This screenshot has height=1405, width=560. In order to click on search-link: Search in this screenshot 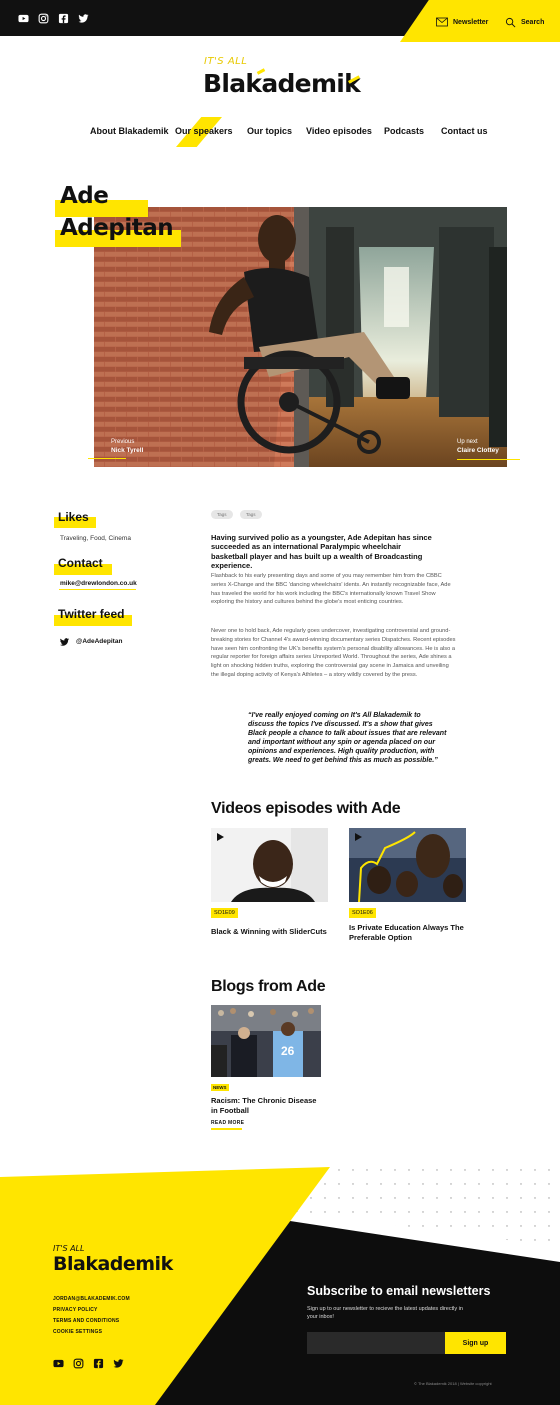, I will do `click(524, 22)`.